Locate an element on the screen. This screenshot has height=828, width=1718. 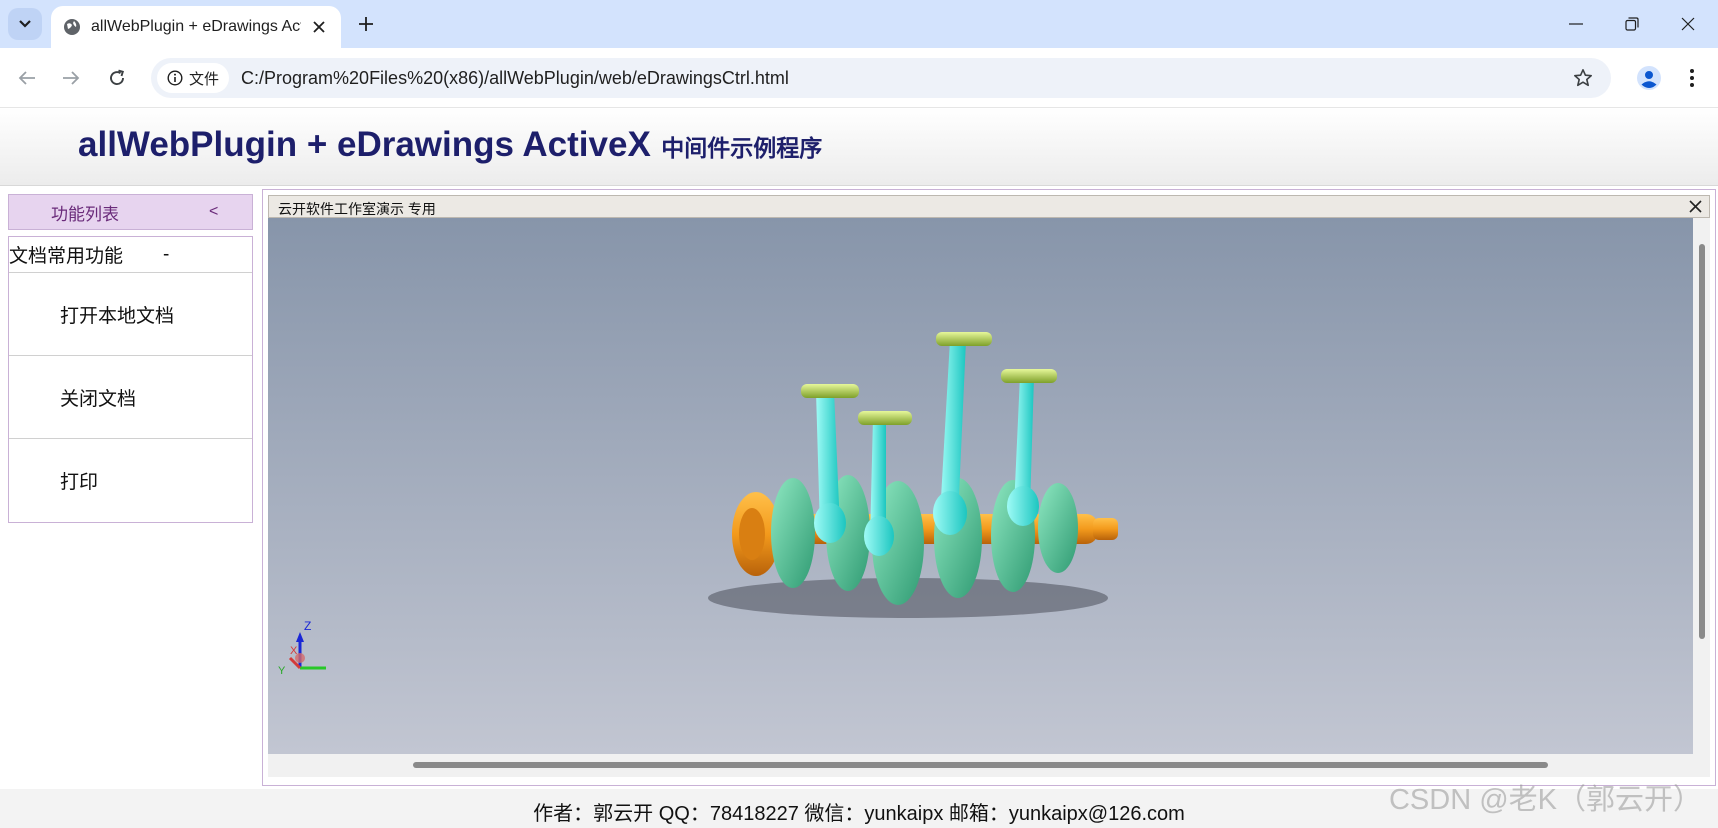
more-vertical-icon is located at coordinates (1692, 78).